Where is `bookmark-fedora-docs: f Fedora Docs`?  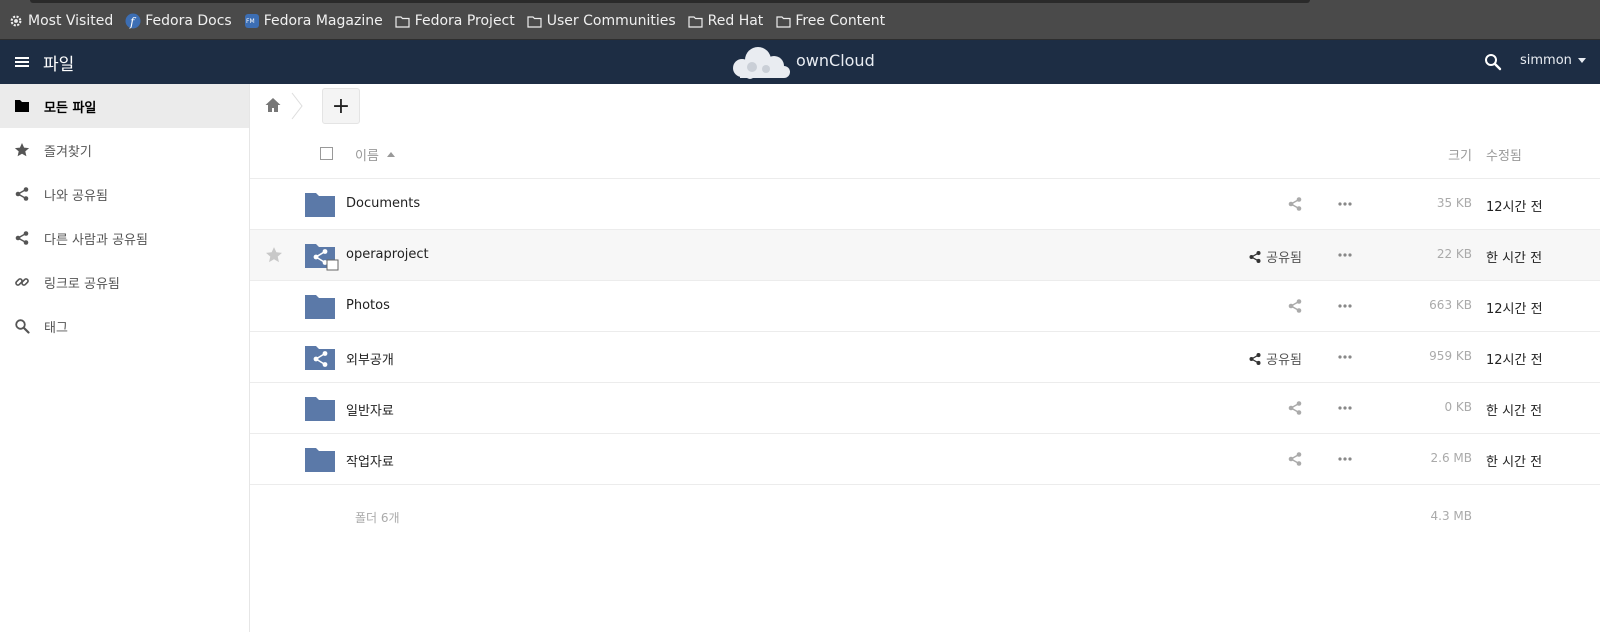 bookmark-fedora-docs: f Fedora Docs is located at coordinates (178, 21).